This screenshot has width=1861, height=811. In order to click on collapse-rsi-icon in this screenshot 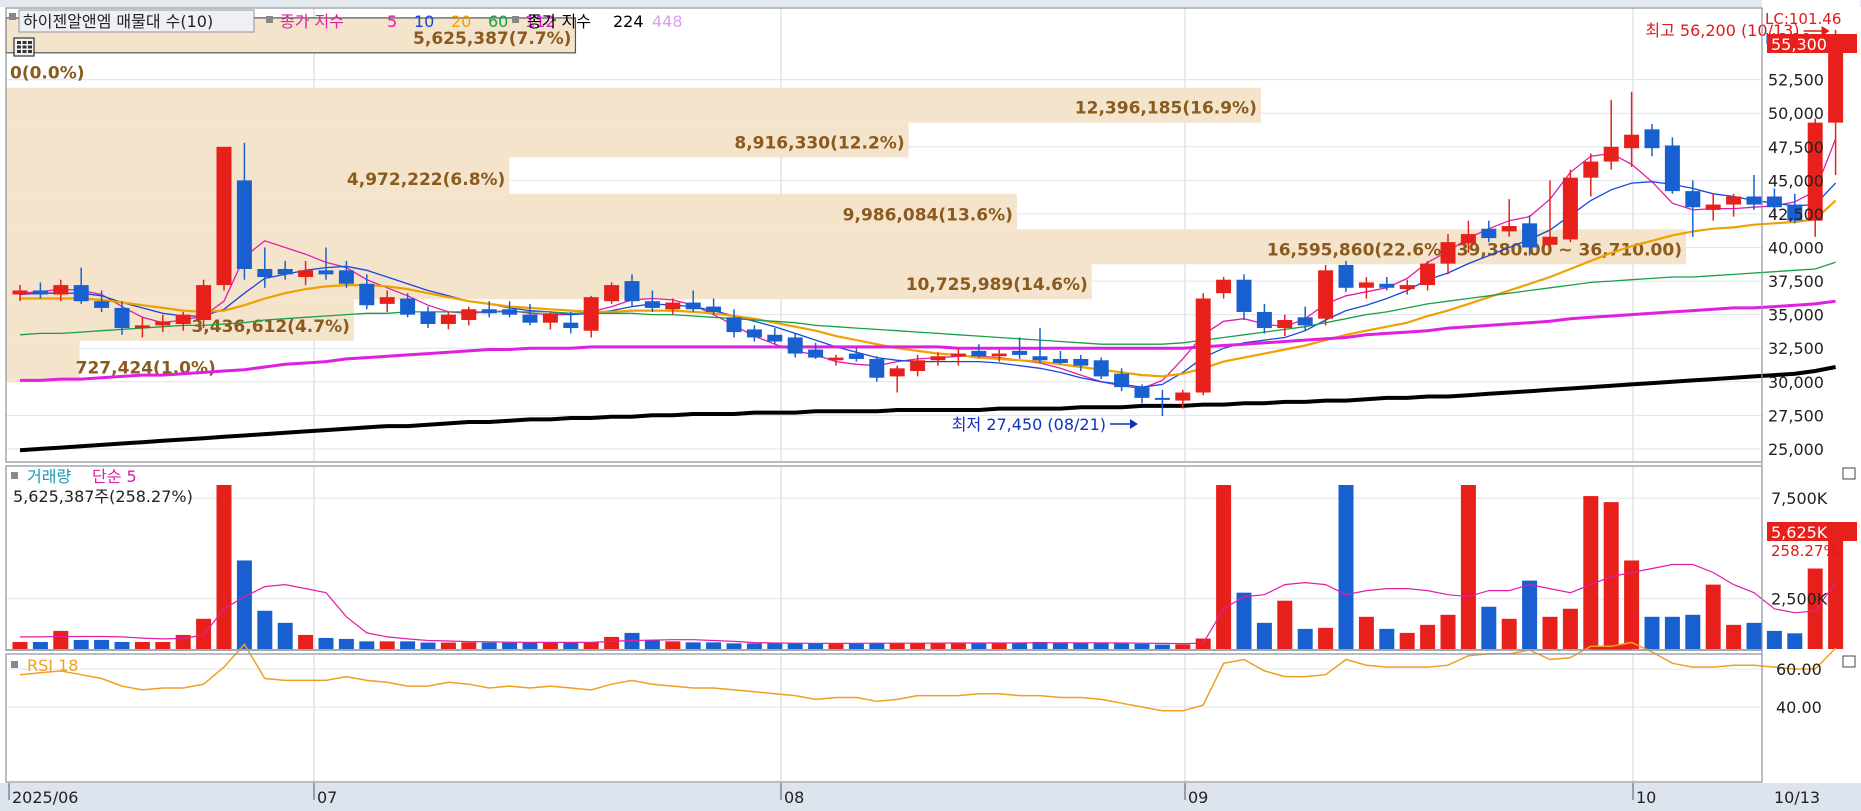, I will do `click(1849, 661)`.